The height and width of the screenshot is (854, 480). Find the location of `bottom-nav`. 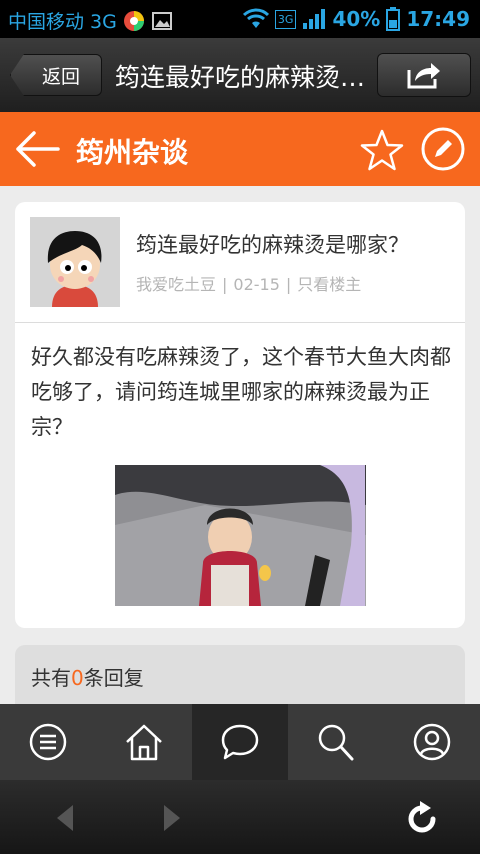

bottom-nav is located at coordinates (240, 742).